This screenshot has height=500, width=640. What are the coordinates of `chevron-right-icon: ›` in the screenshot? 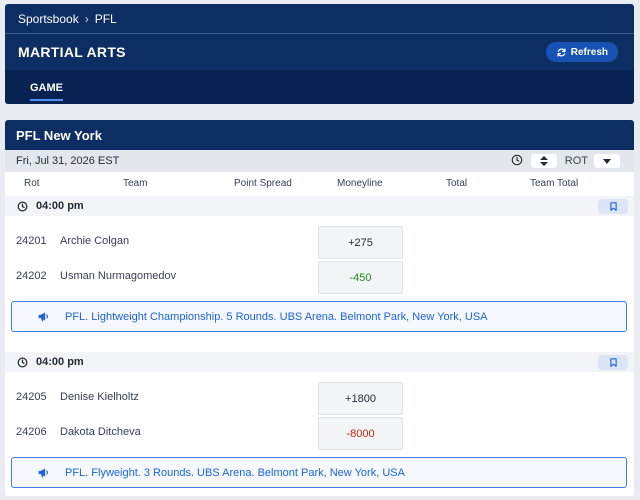 It's located at (86, 18).